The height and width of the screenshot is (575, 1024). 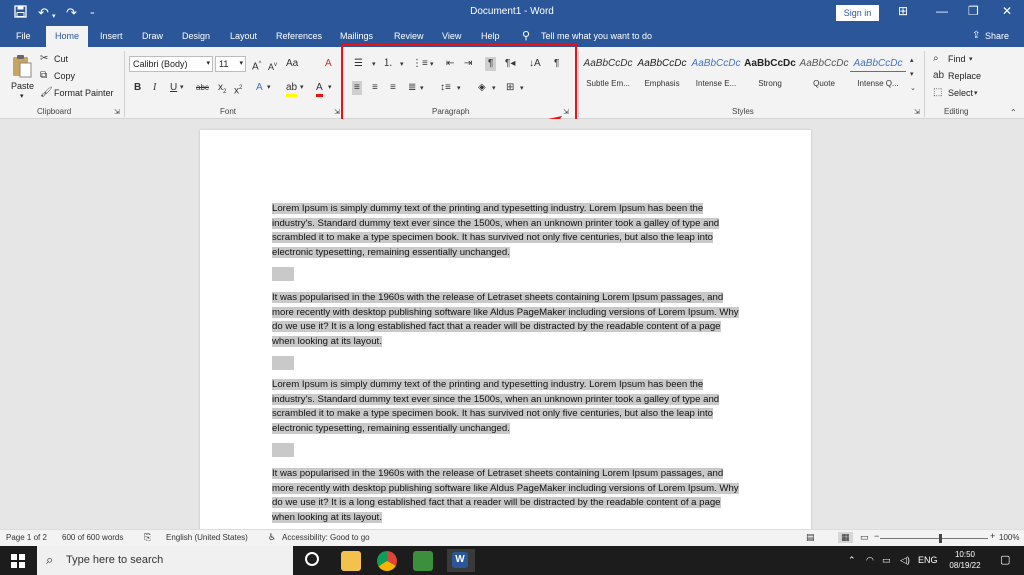 What do you see at coordinates (973, 11) in the screenshot?
I see `maximize-icon: ❐` at bounding box center [973, 11].